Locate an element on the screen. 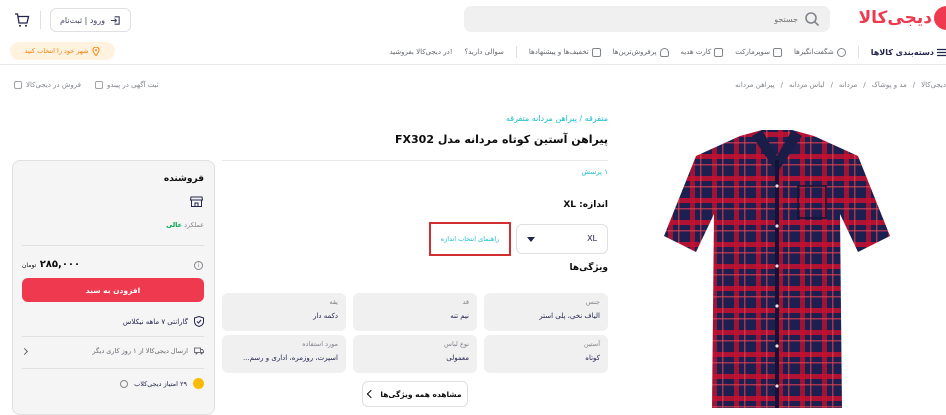 Image resolution: width=946 pixels, height=415 pixels. all-features-button: مشاهده همه ویژگی‌ها is located at coordinates (415, 394).